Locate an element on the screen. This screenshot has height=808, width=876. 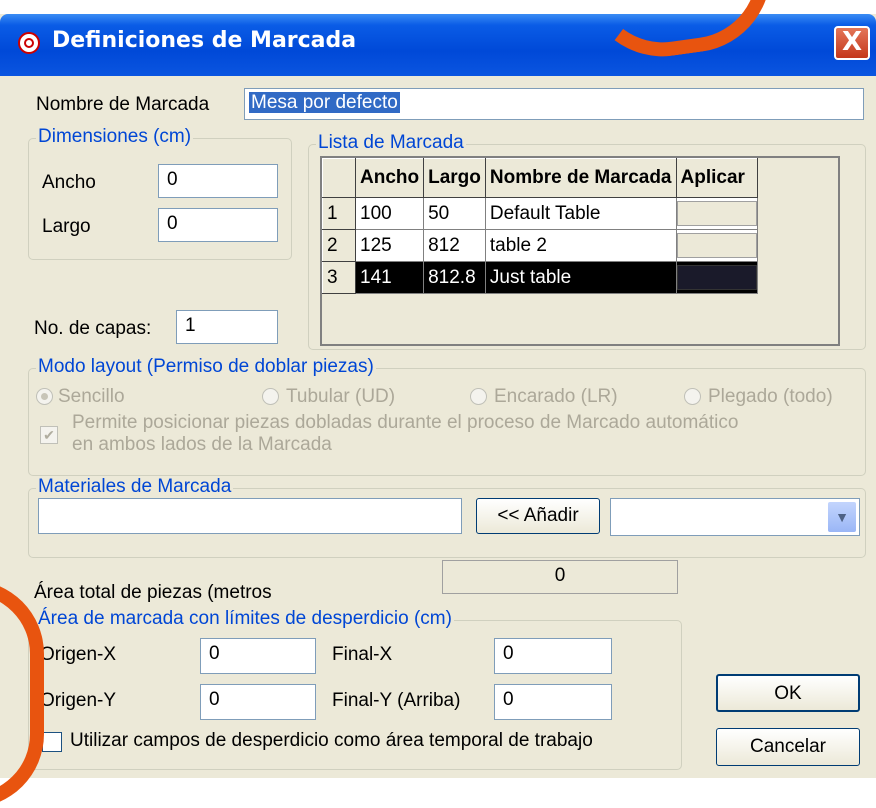
layers-input: 1 is located at coordinates (227, 327).